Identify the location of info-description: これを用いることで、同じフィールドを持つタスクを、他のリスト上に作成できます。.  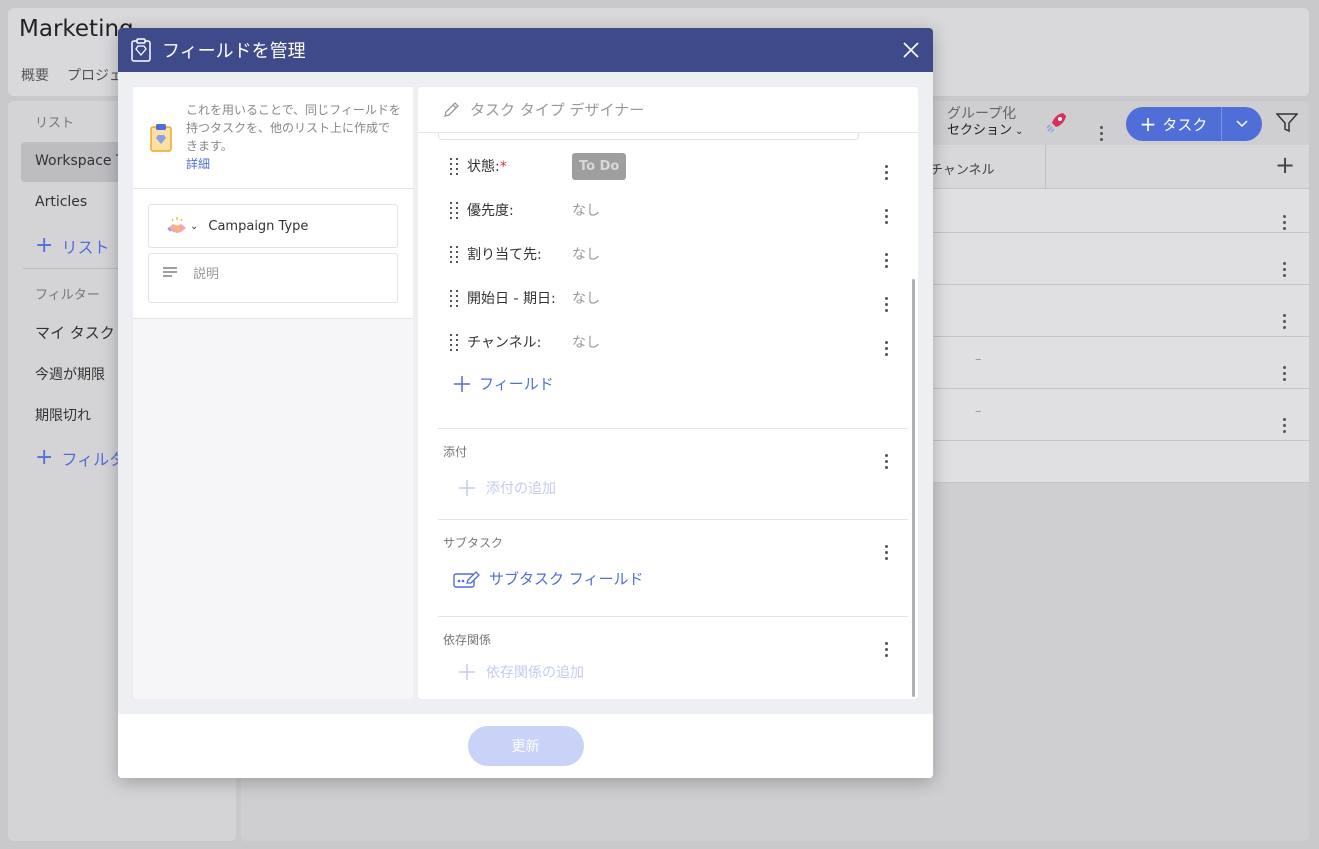
(293, 128).